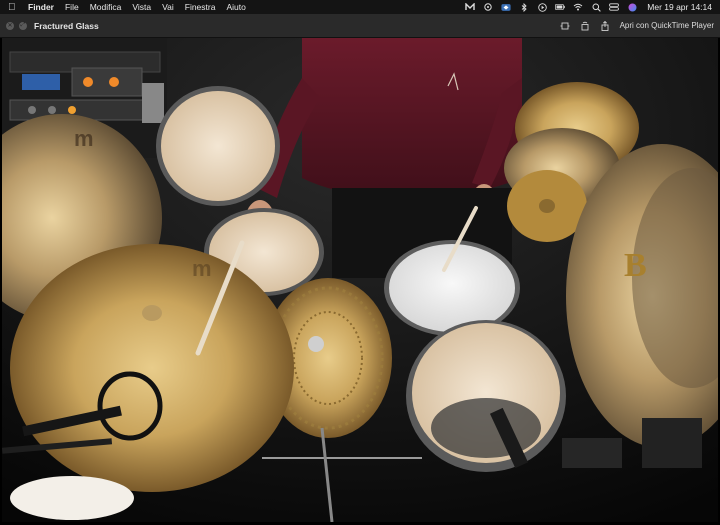  What do you see at coordinates (635, 265) in the screenshot?
I see `byzance-logo: B` at bounding box center [635, 265].